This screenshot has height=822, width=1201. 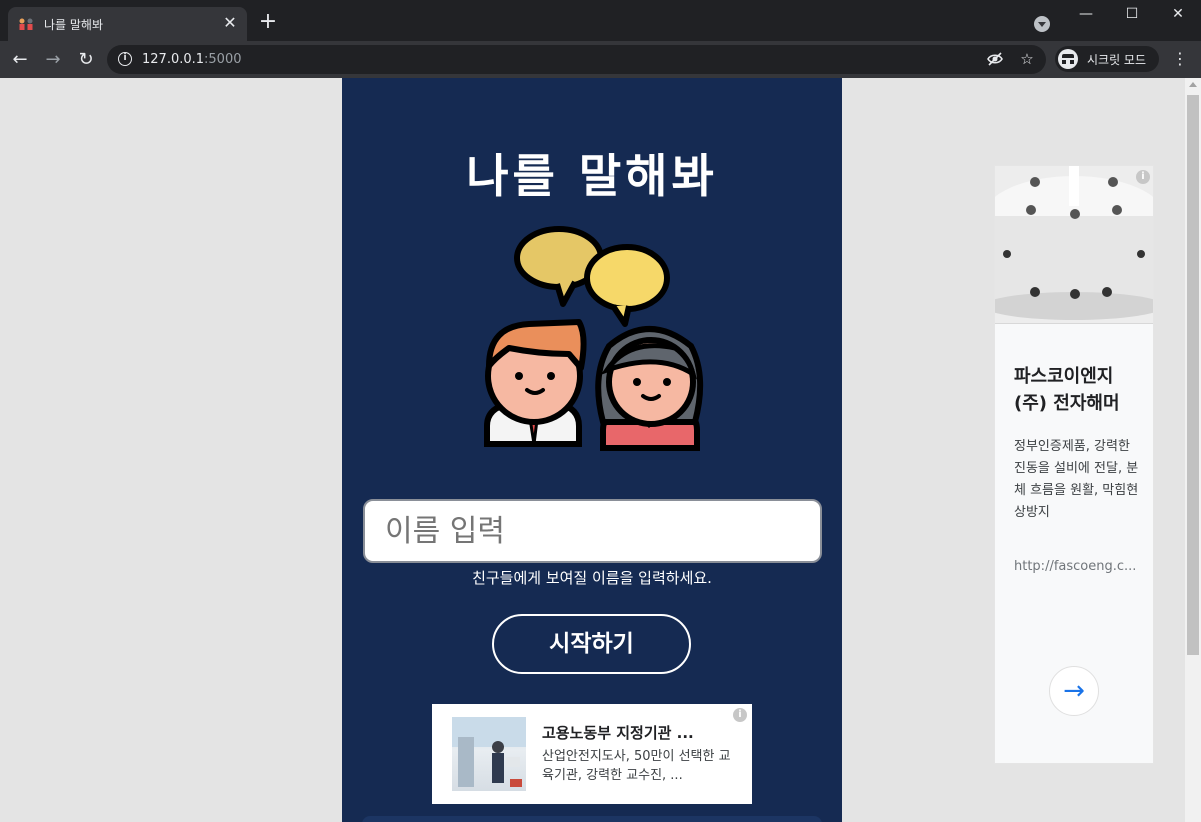 I want to click on page-title: 나를 말해봐, so click(x=592, y=176).